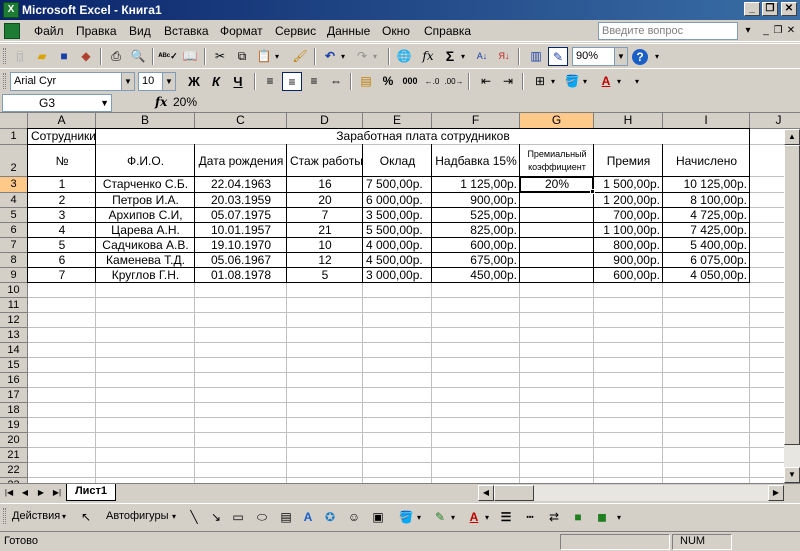 The image size is (800, 551). Describe the element at coordinates (241, 275) in the screenshot. I see `cell: 01.08.1978` at that location.